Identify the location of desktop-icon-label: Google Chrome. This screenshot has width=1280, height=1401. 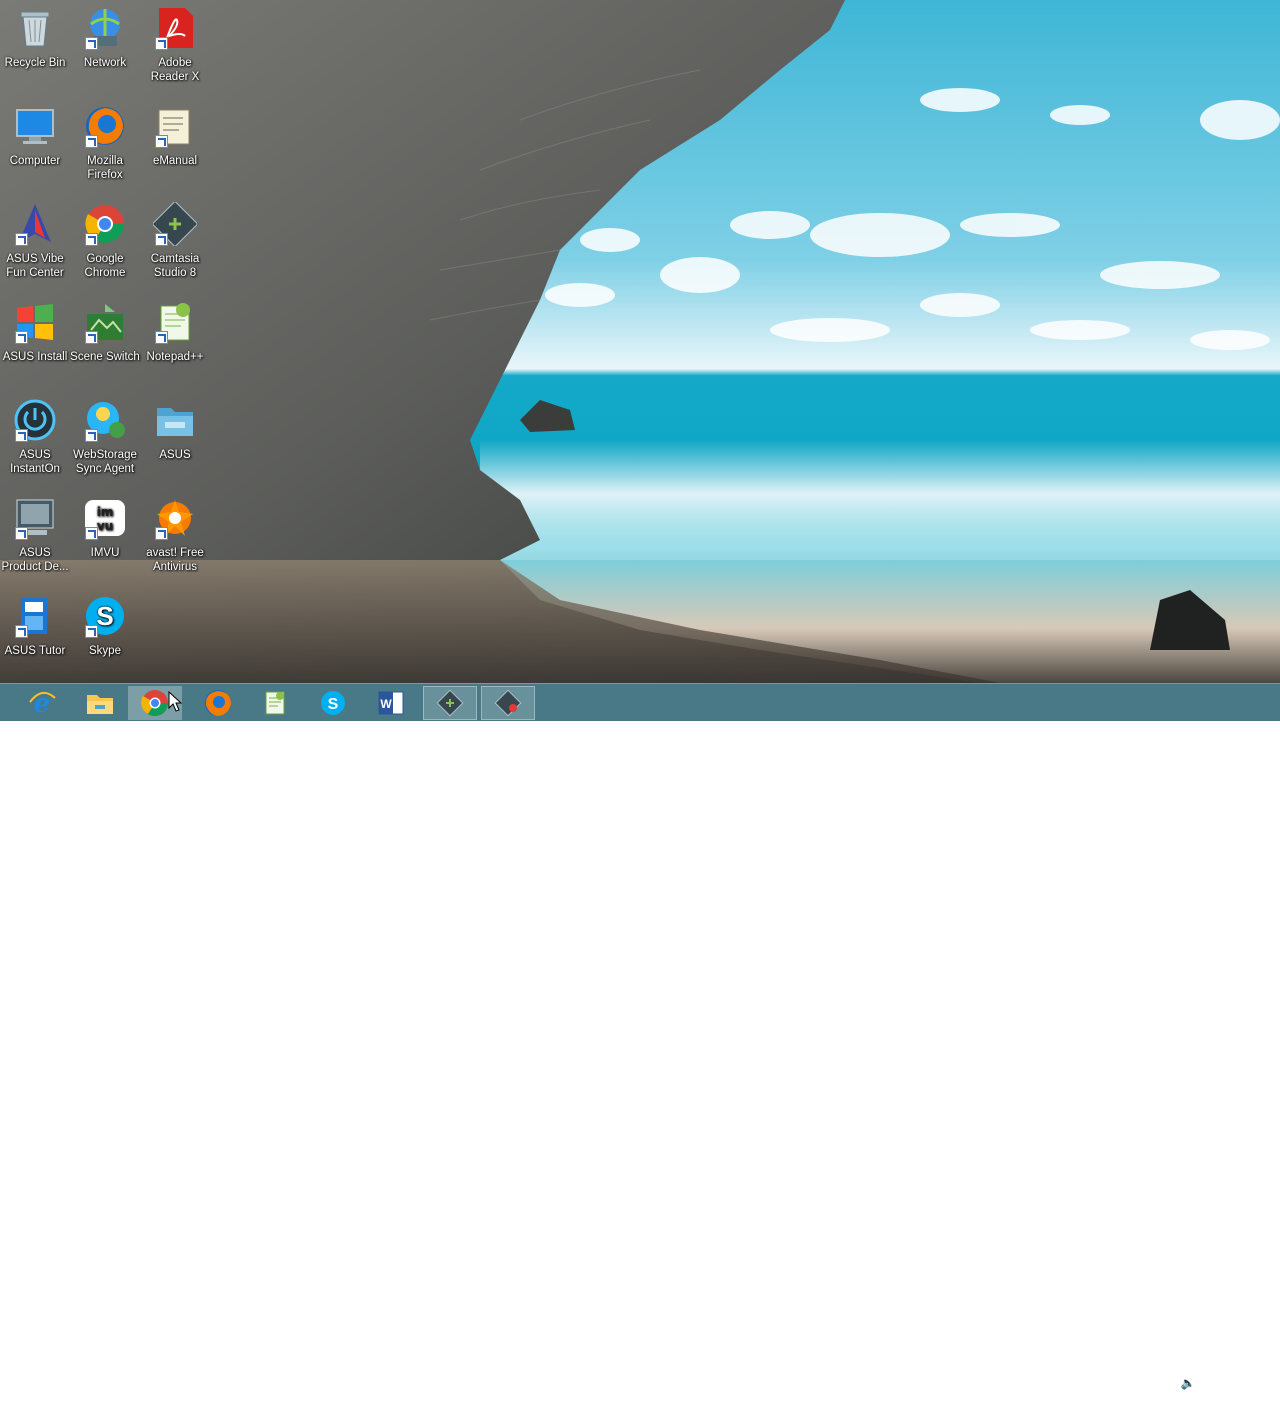
(105, 266).